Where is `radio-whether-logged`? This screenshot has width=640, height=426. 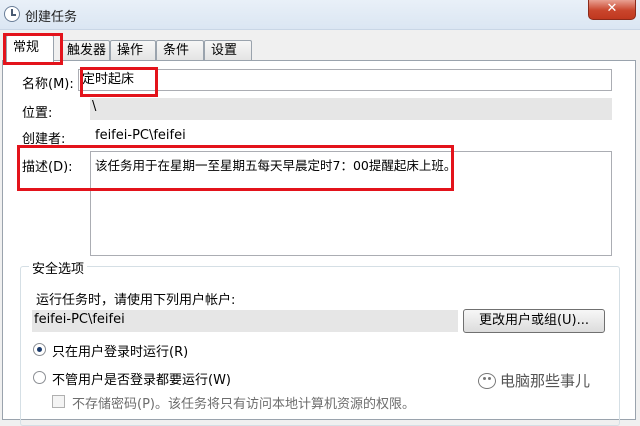
radio-whether-logged is located at coordinates (39, 377).